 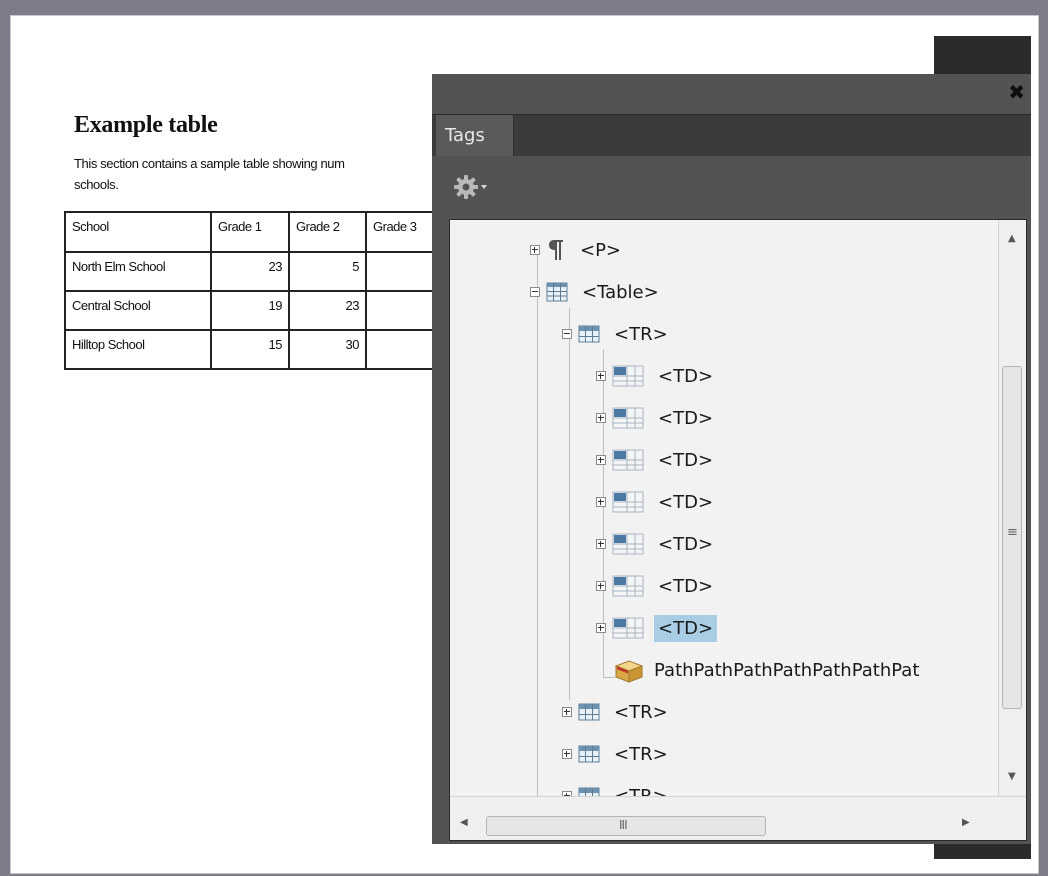 What do you see at coordinates (1012, 239) in the screenshot?
I see `scroll-up-icon: ▲` at bounding box center [1012, 239].